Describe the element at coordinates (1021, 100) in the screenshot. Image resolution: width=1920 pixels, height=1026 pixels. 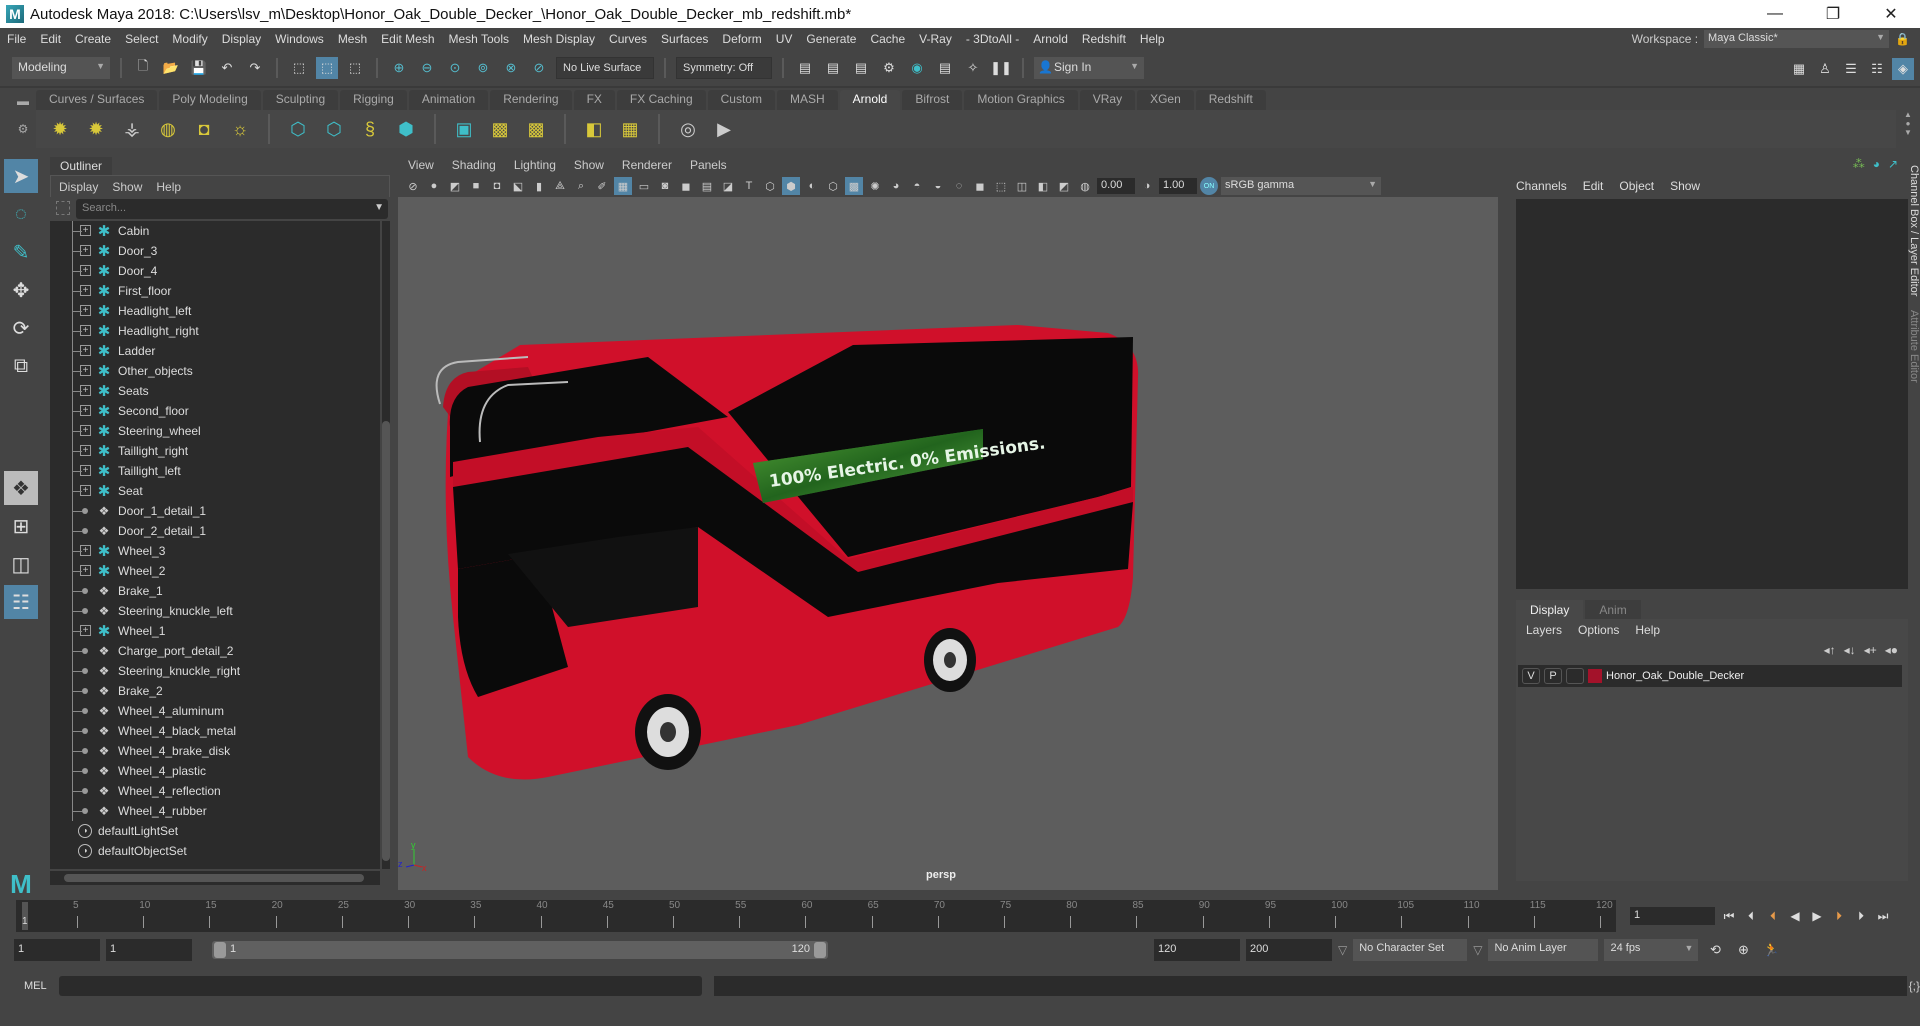
I see `shelf-tab-motion-graphics: Motion Graphics` at that location.